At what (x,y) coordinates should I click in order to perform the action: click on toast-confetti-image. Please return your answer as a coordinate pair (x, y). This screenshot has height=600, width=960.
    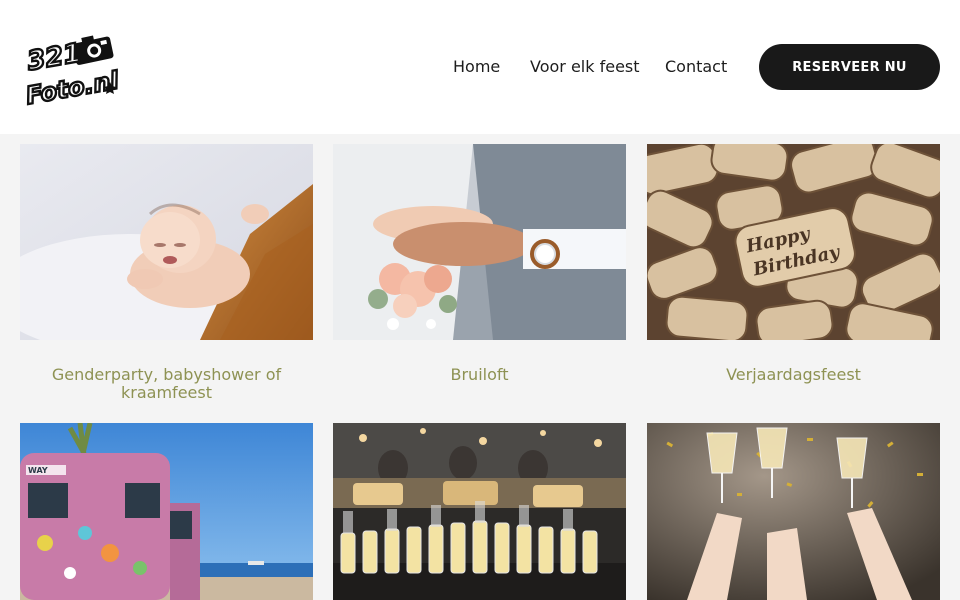
    Looking at the image, I should click on (793, 511).